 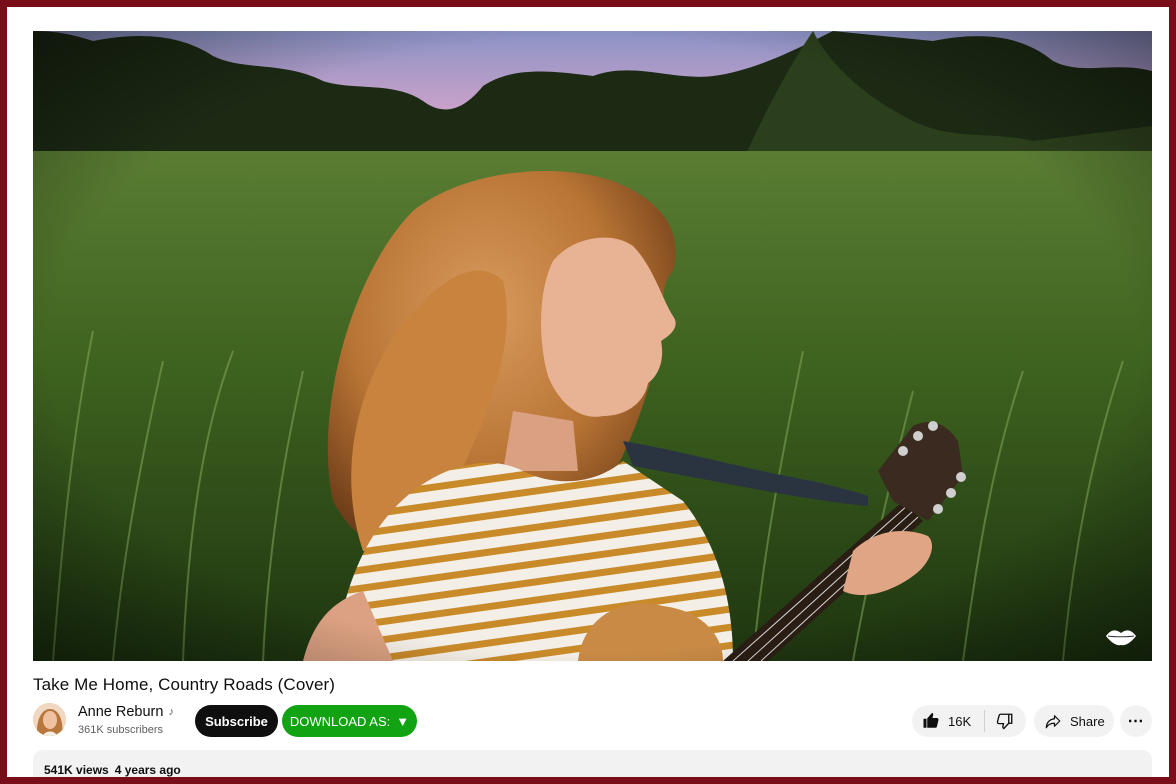 I want to click on like-count: 16K, so click(x=960, y=721).